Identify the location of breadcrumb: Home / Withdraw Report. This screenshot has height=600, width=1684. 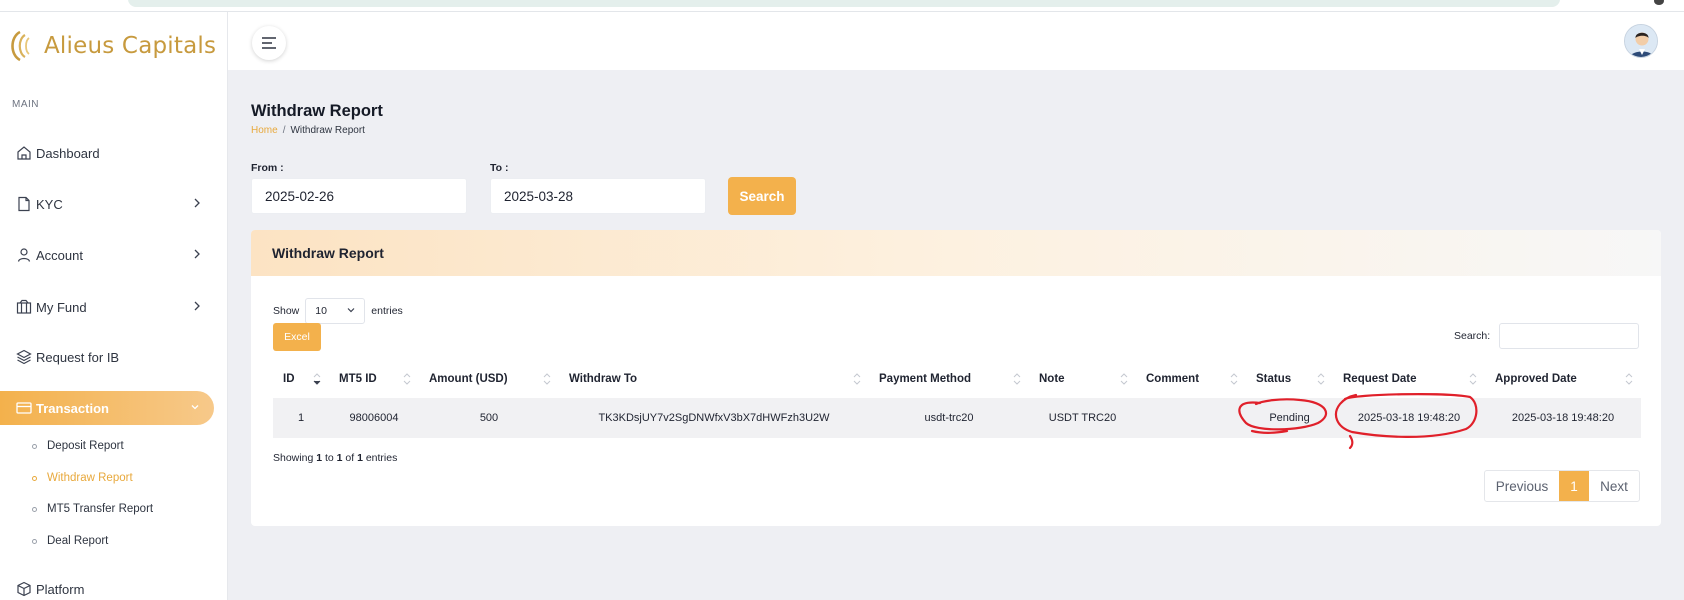
(308, 130).